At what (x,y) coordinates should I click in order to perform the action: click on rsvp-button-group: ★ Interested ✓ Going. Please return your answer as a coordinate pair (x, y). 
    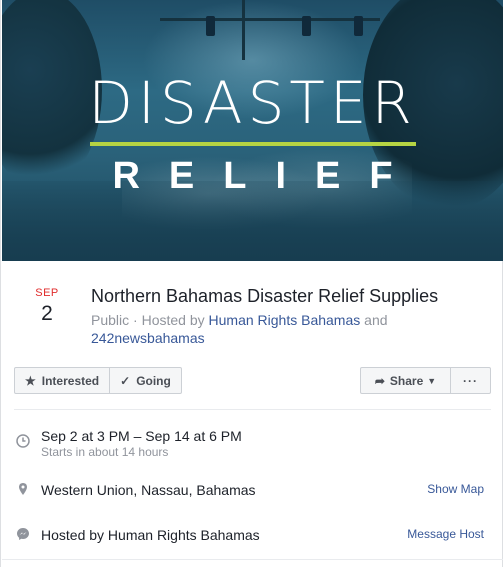
    Looking at the image, I should click on (98, 380).